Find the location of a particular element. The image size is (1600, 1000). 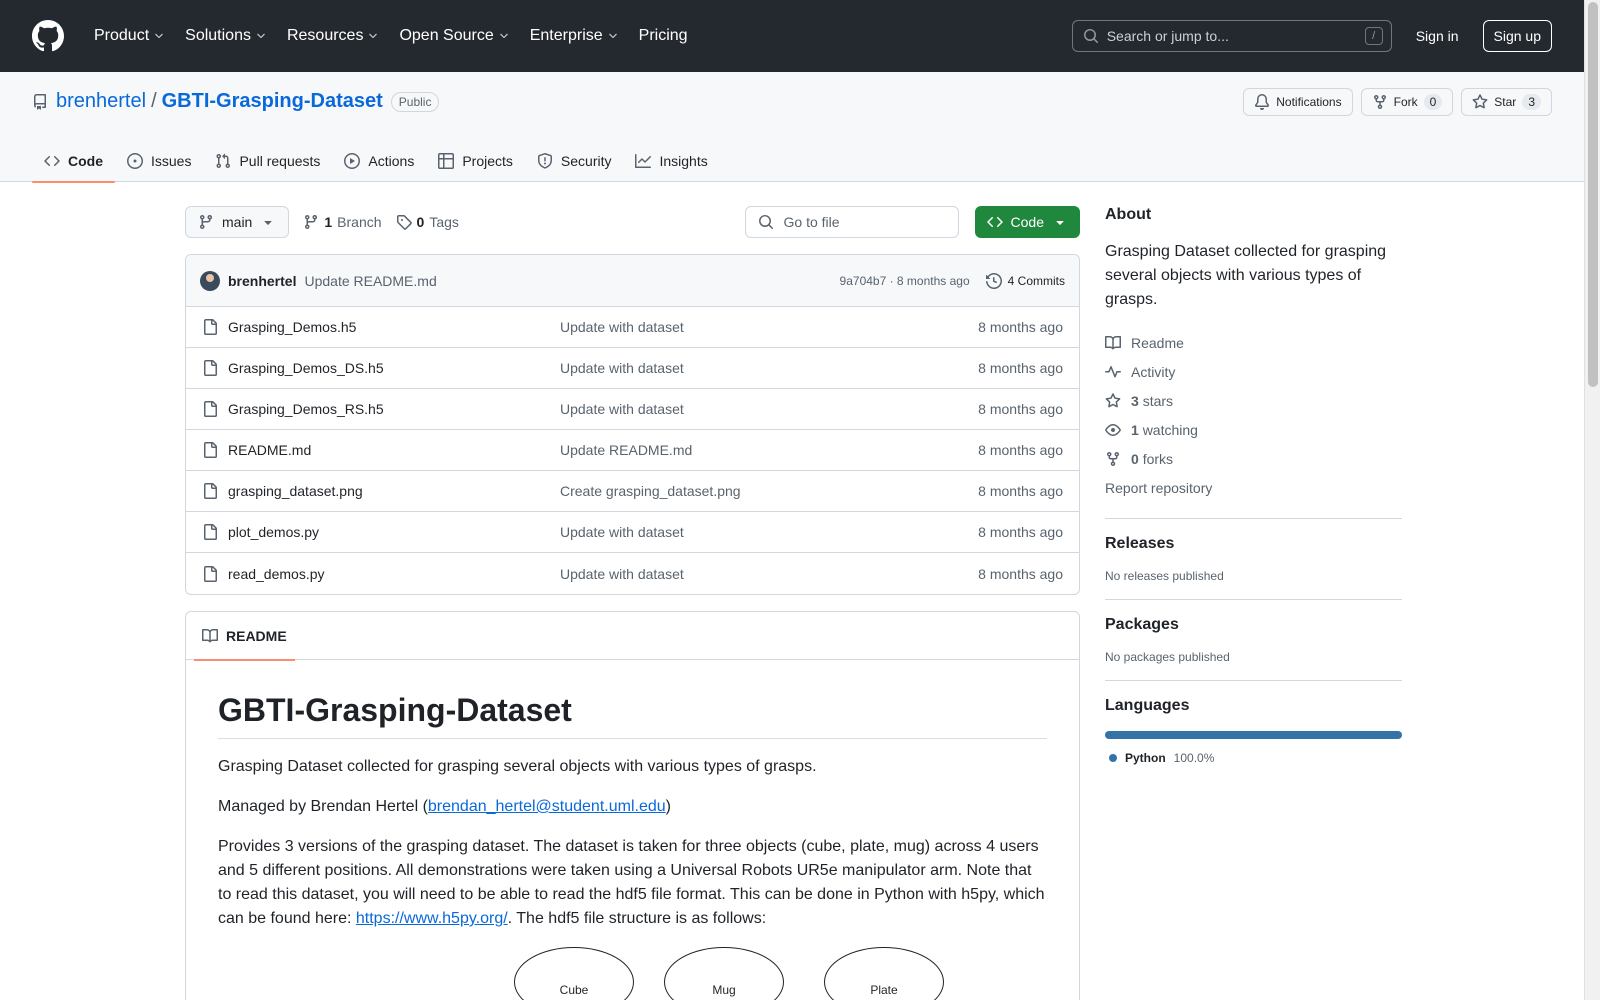

nav-solutions: Solutions is located at coordinates (226, 36).